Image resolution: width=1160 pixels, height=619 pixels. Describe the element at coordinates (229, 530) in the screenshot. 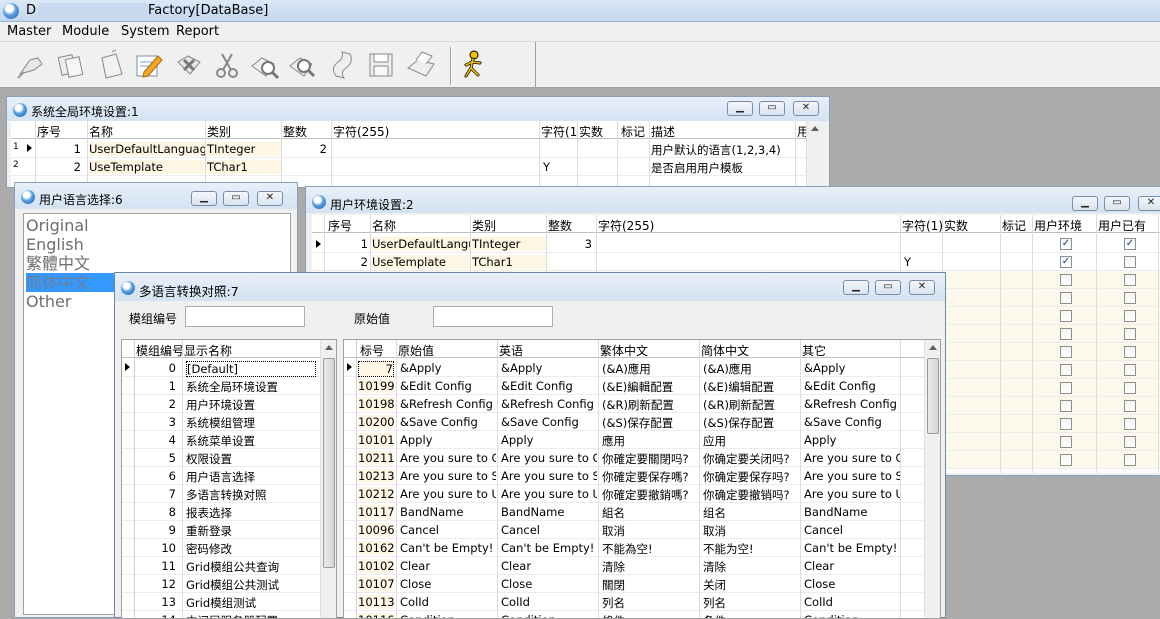

I see `table-row: 9 重新登录` at that location.